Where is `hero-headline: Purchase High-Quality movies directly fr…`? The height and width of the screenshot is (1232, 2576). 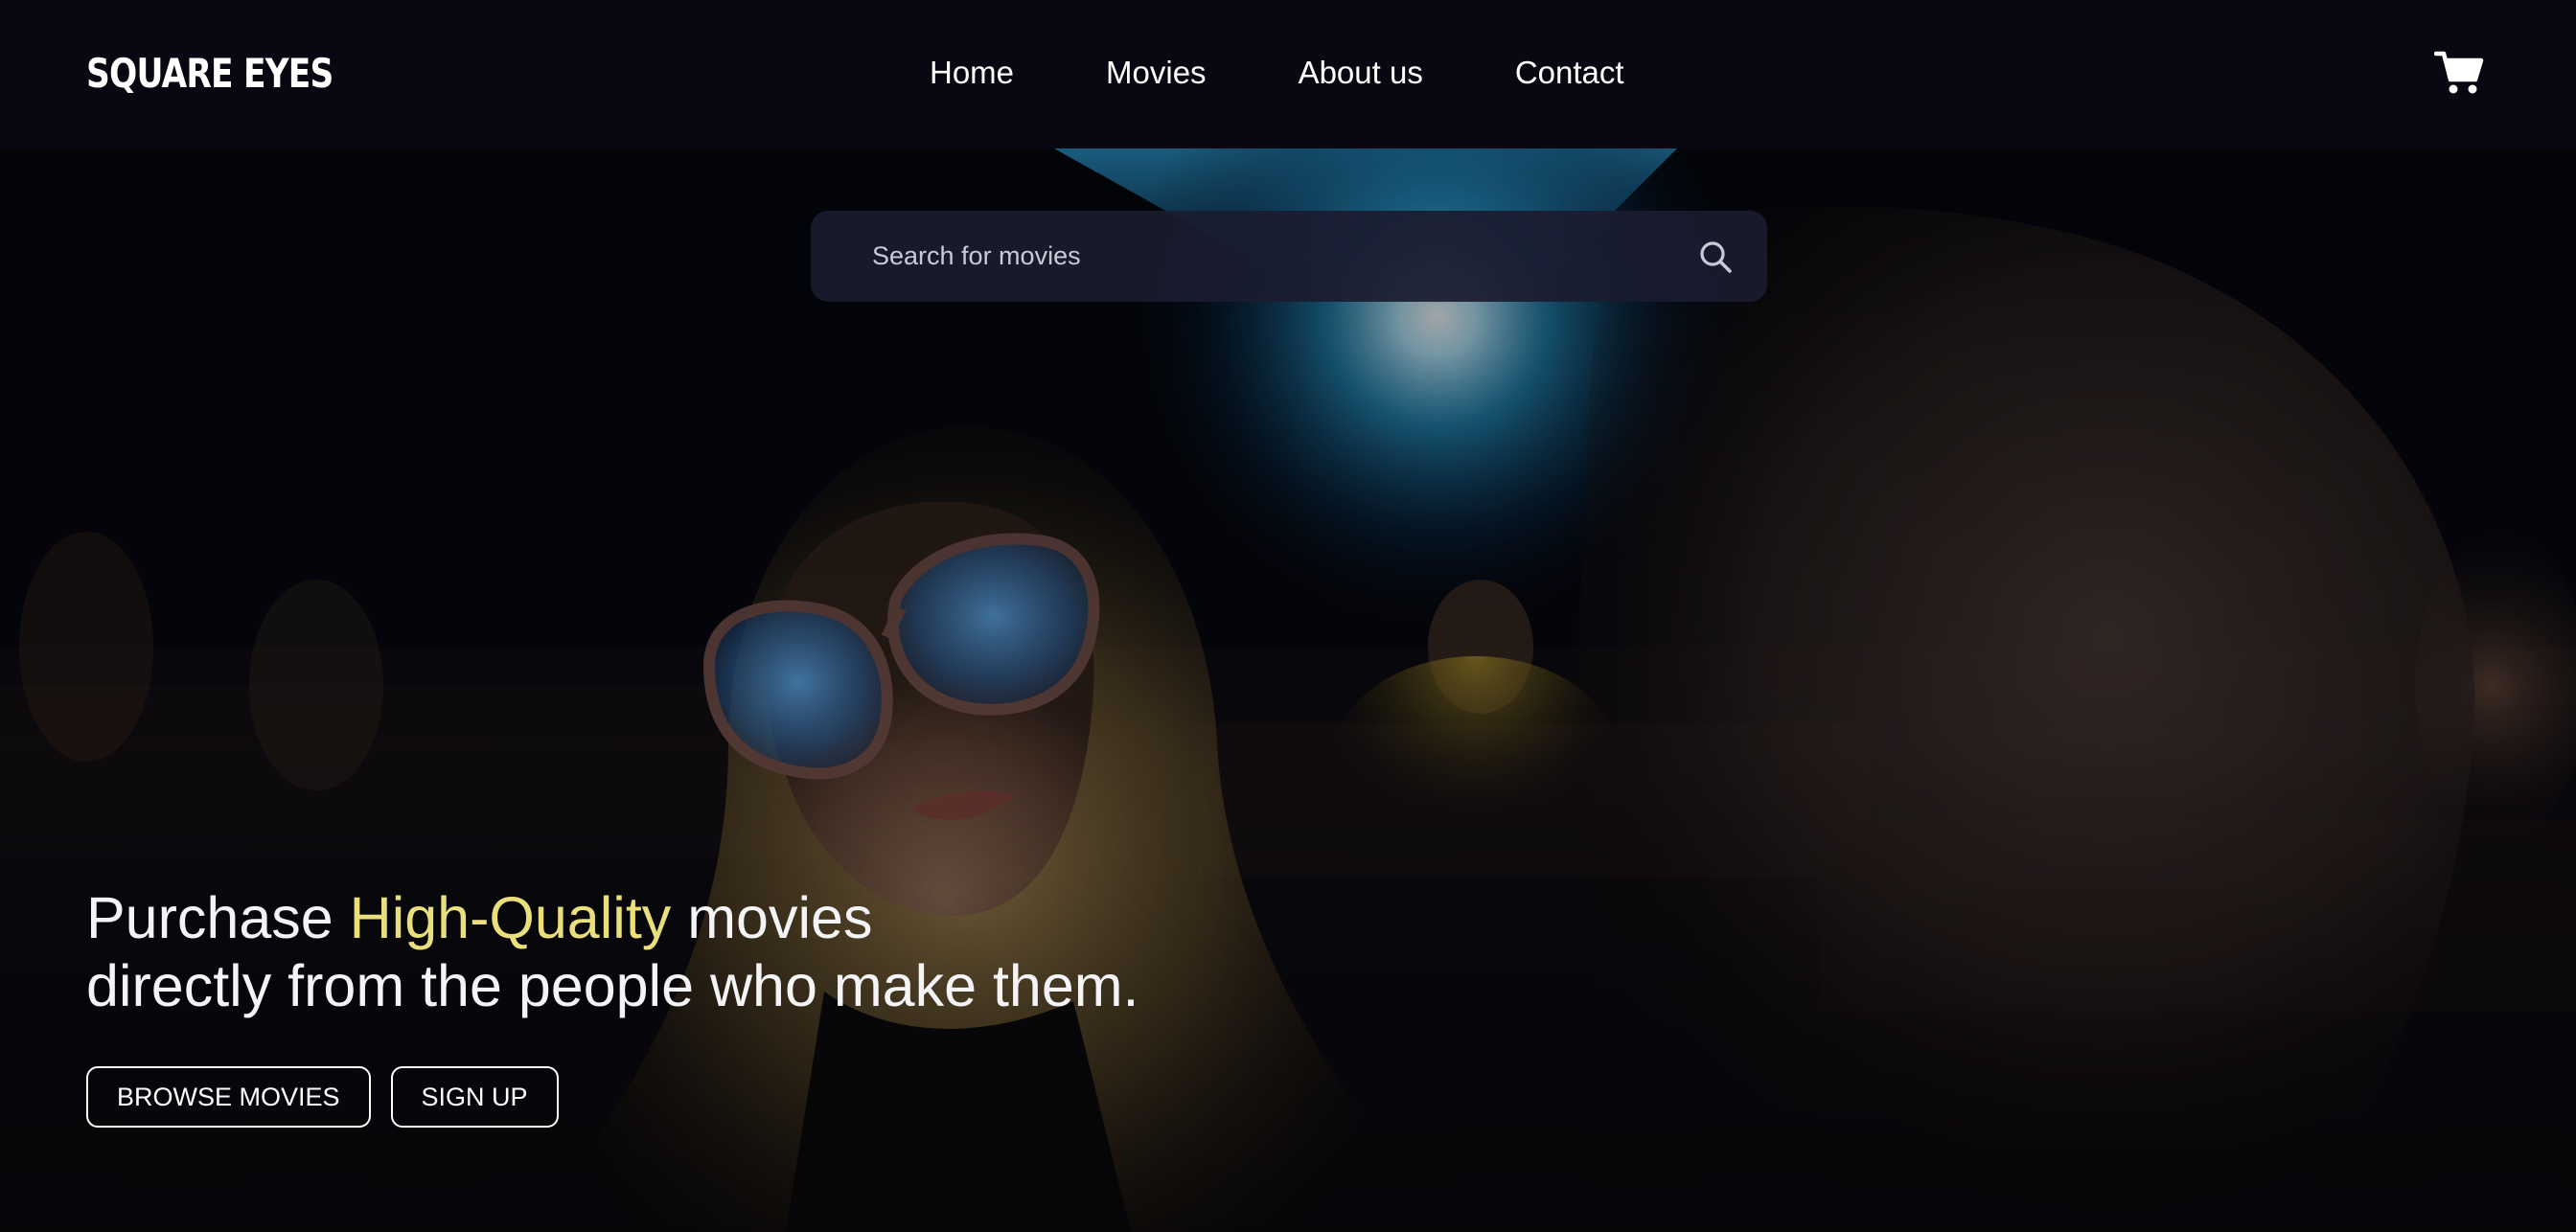
hero-headline: Purchase High-Quality movies directly fr… is located at coordinates (612, 952).